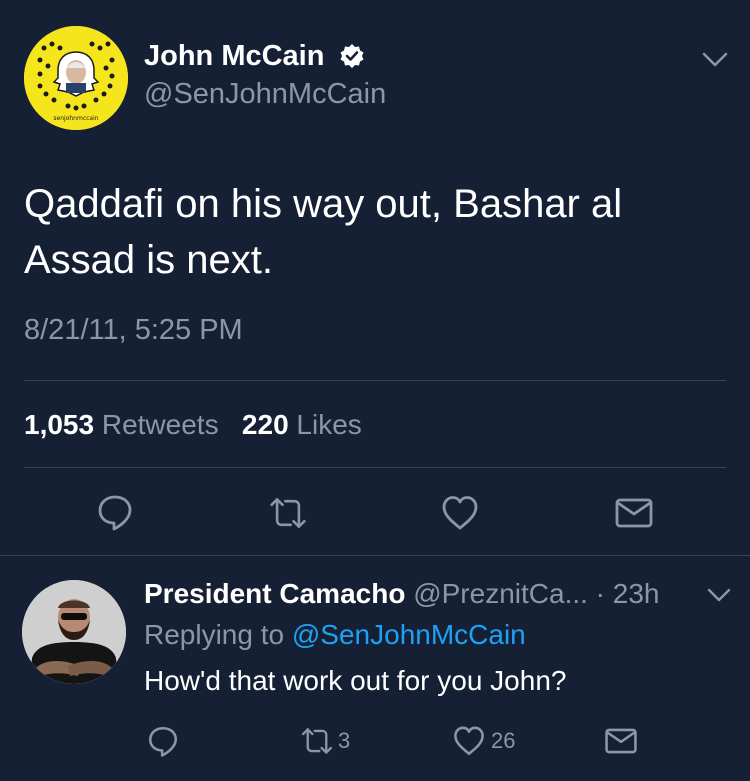 The image size is (750, 781). Describe the element at coordinates (265, 424) in the screenshot. I see `like-count: 220` at that location.